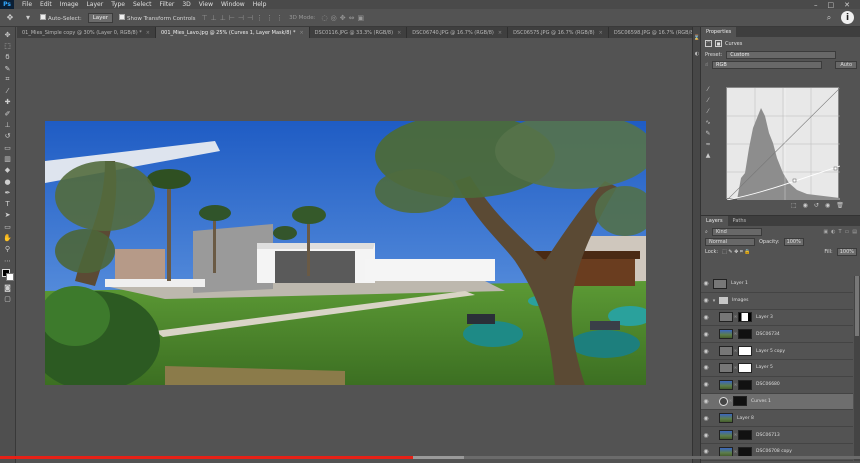  Describe the element at coordinates (8, 124) in the screenshot. I see `clone-stamp-icon: ⊥` at that location.